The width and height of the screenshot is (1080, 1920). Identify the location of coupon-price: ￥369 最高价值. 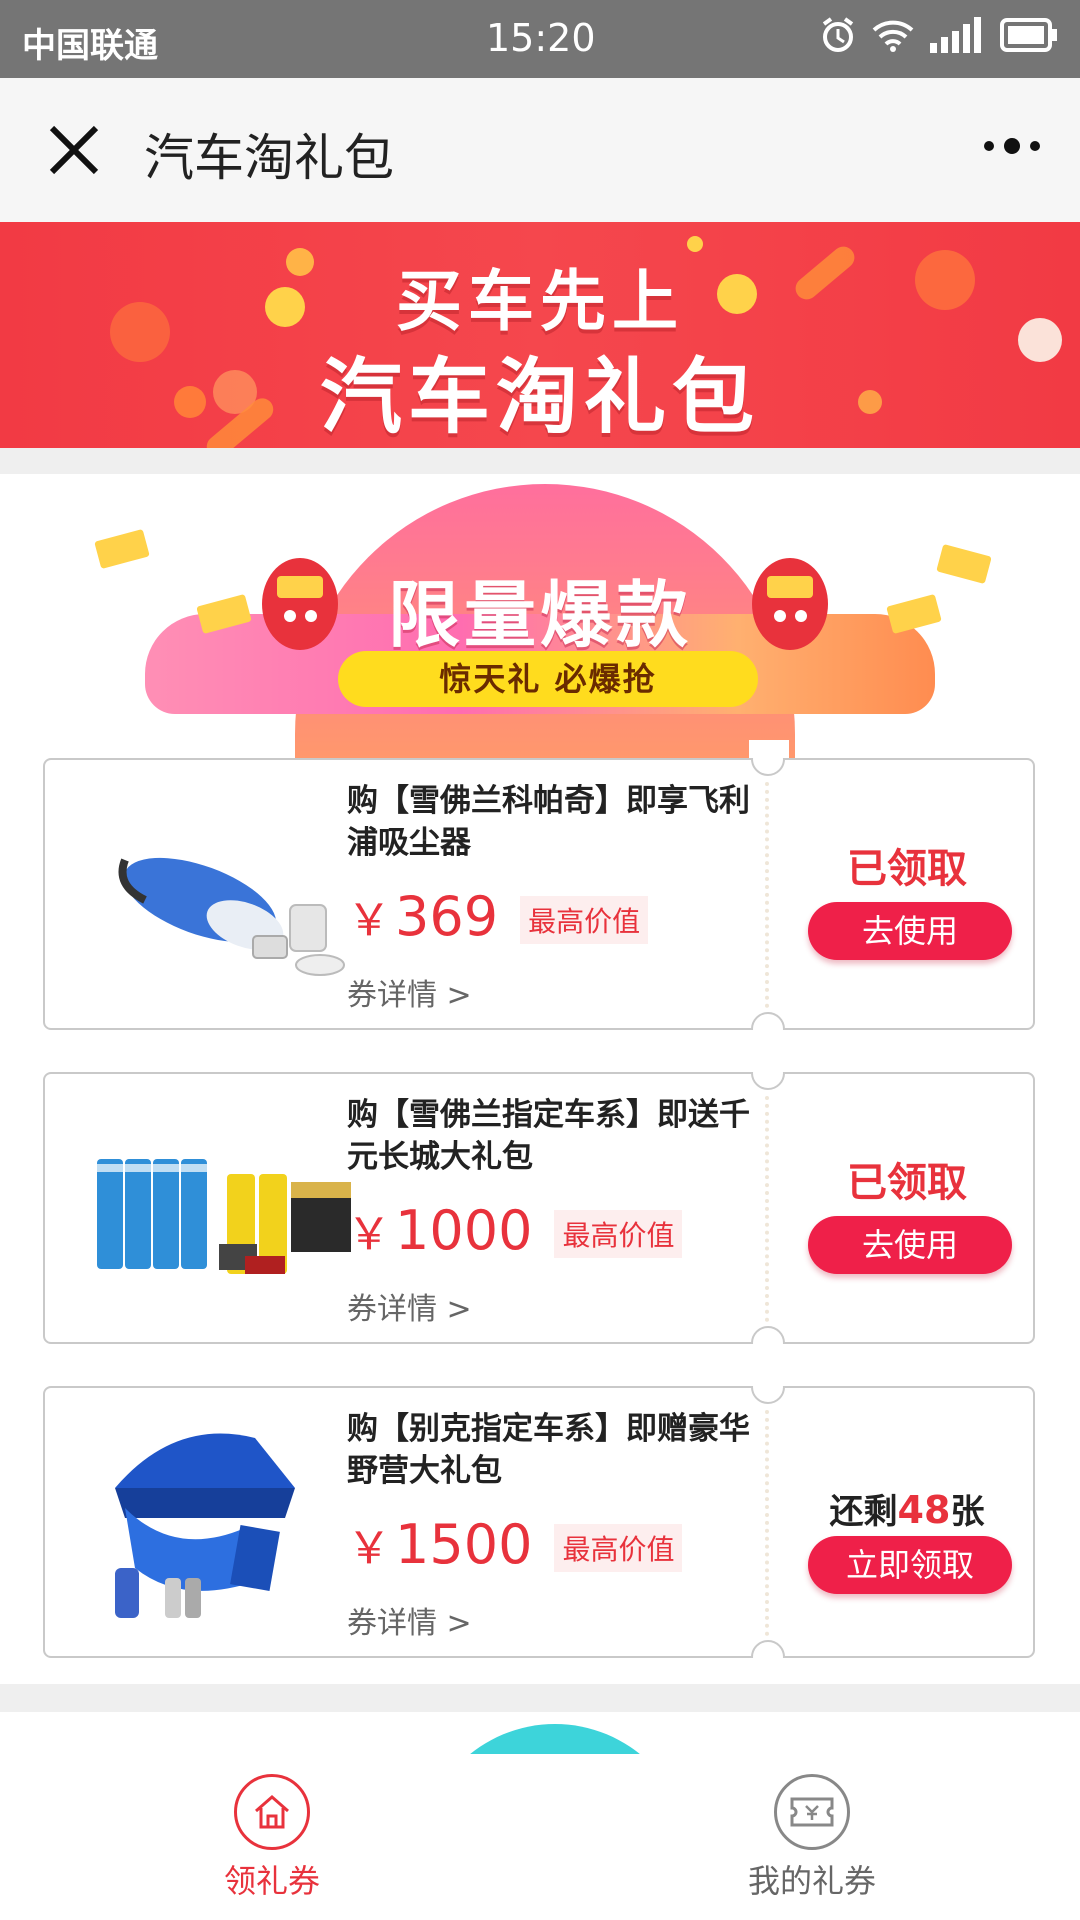
(498, 916).